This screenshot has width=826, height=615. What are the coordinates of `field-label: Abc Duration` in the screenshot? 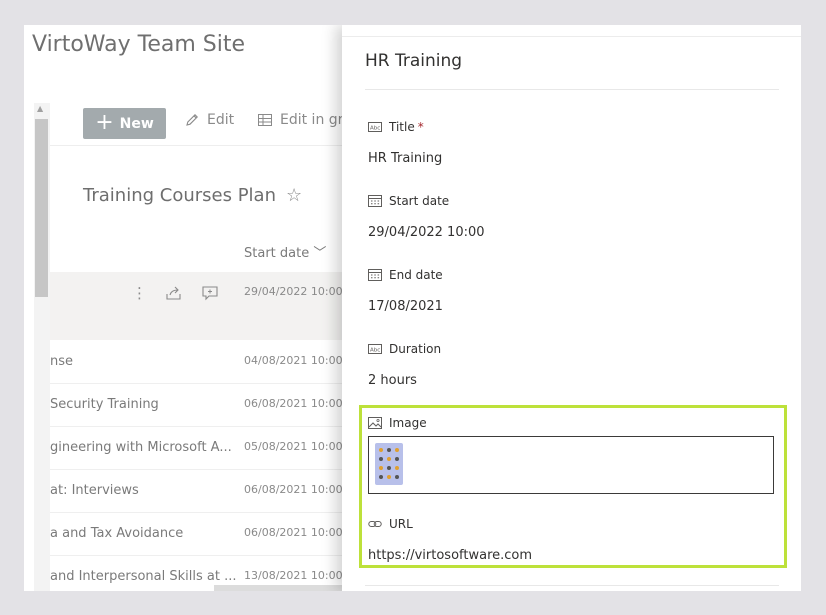 It's located at (573, 349).